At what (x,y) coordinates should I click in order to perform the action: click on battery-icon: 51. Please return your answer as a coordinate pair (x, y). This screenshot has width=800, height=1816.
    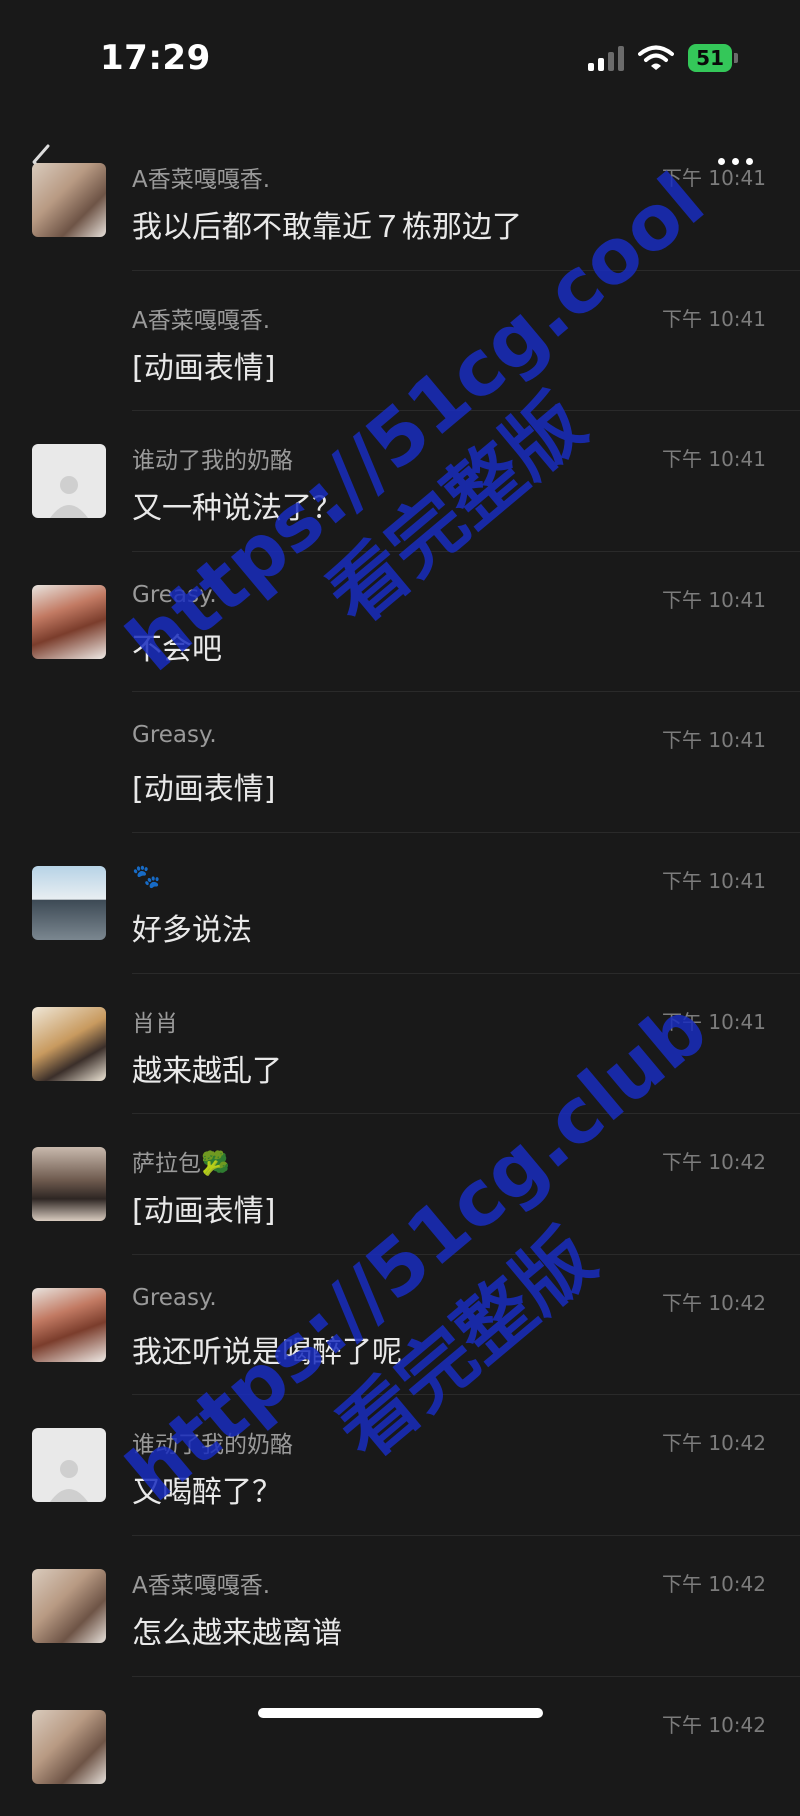
    Looking at the image, I should click on (713, 58).